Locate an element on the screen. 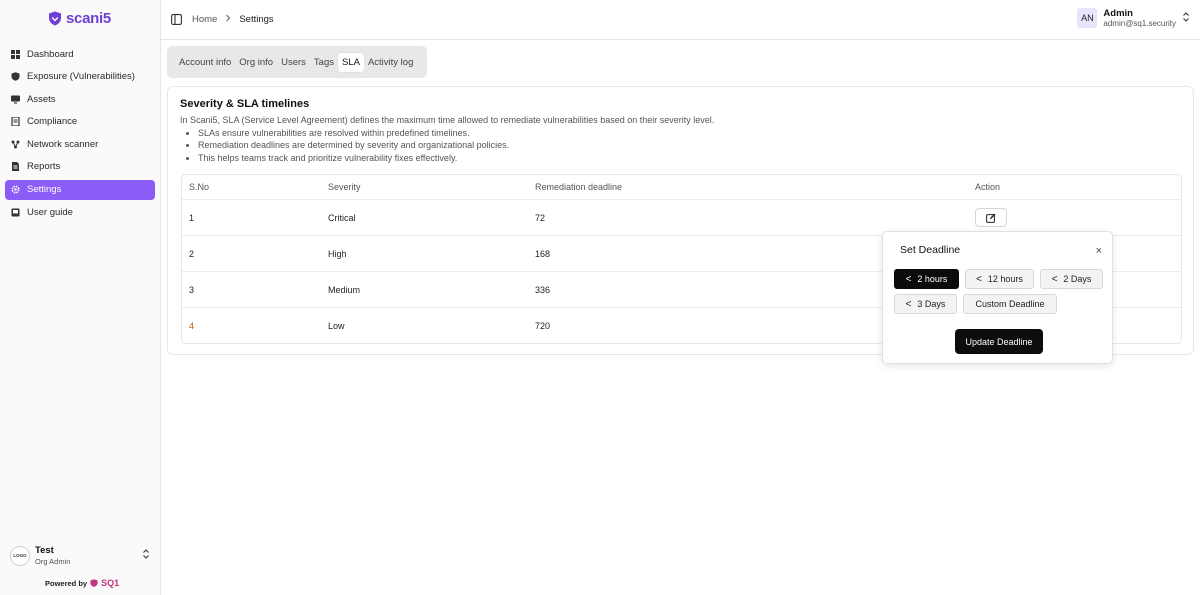  dashboard-icon is located at coordinates (15, 54).